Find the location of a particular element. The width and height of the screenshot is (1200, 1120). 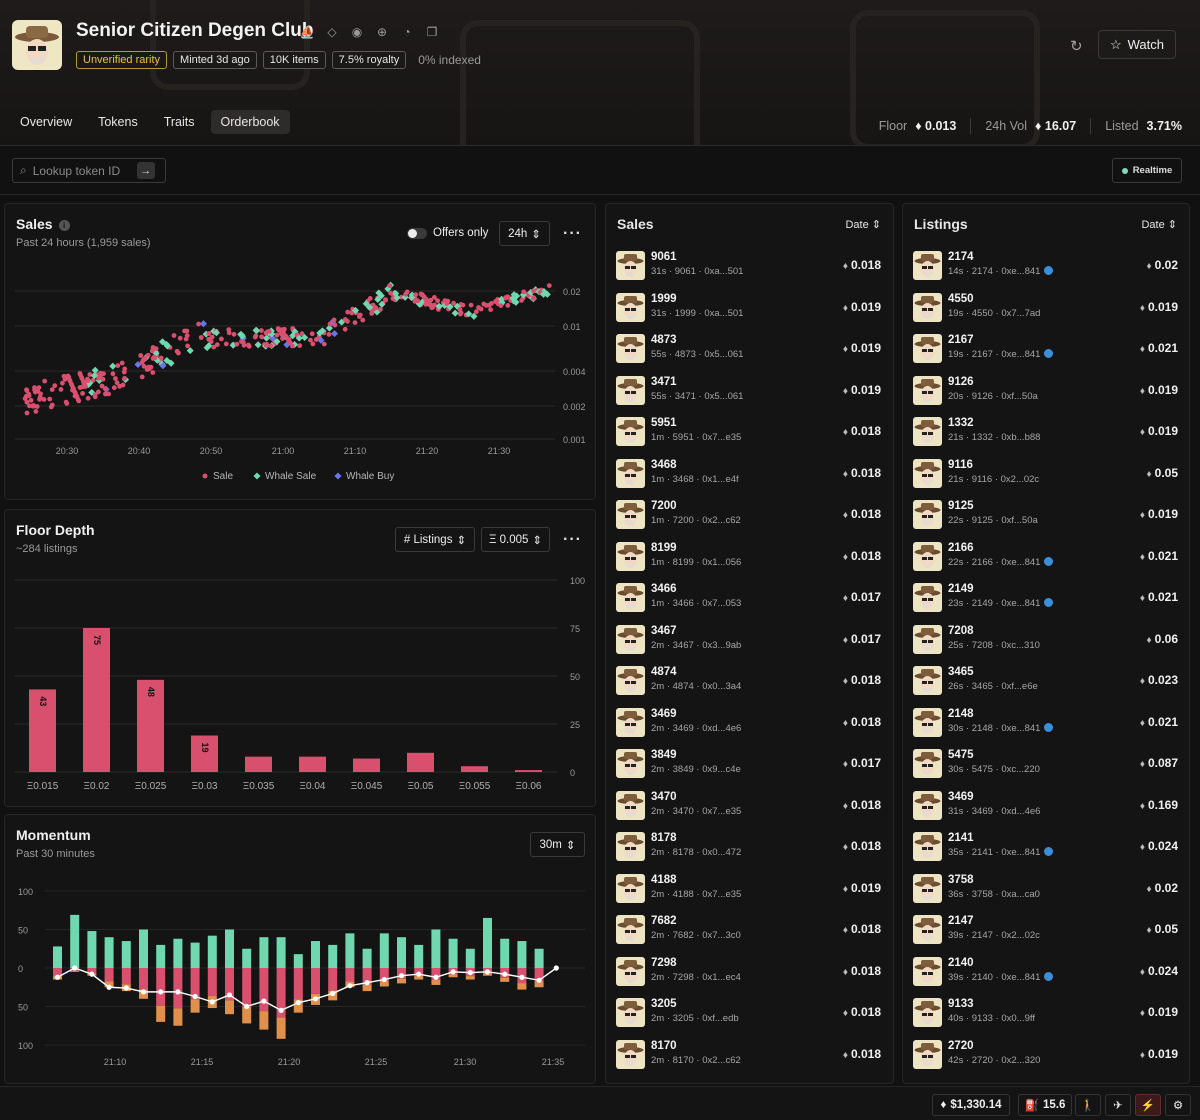

listing-row: 2167 19s · 2167 · 0xe...841 ♦ 0.021 is located at coordinates (1045, 352).